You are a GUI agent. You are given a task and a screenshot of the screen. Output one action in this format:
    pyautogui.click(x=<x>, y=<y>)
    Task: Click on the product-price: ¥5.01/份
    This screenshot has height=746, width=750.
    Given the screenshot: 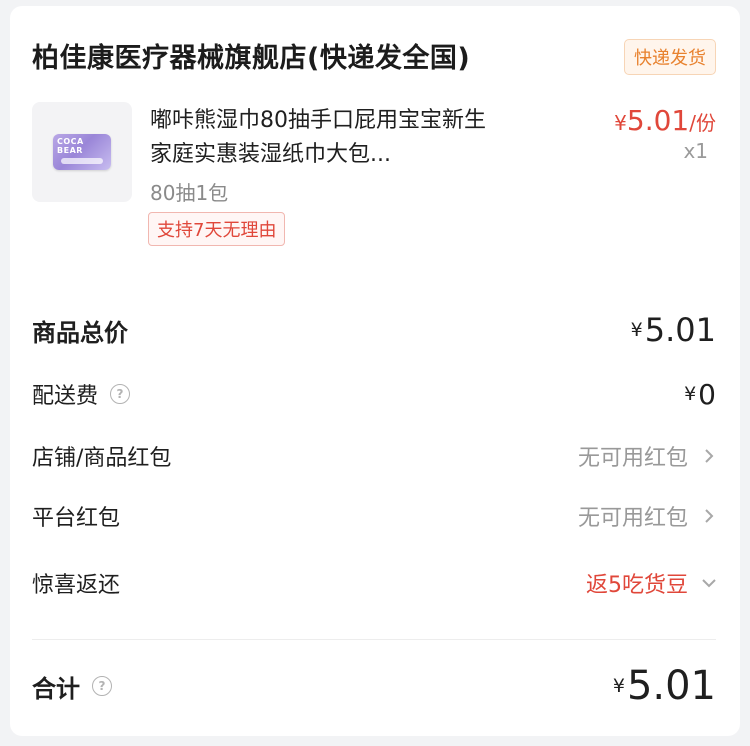 What is the action you would take?
    pyautogui.click(x=665, y=120)
    